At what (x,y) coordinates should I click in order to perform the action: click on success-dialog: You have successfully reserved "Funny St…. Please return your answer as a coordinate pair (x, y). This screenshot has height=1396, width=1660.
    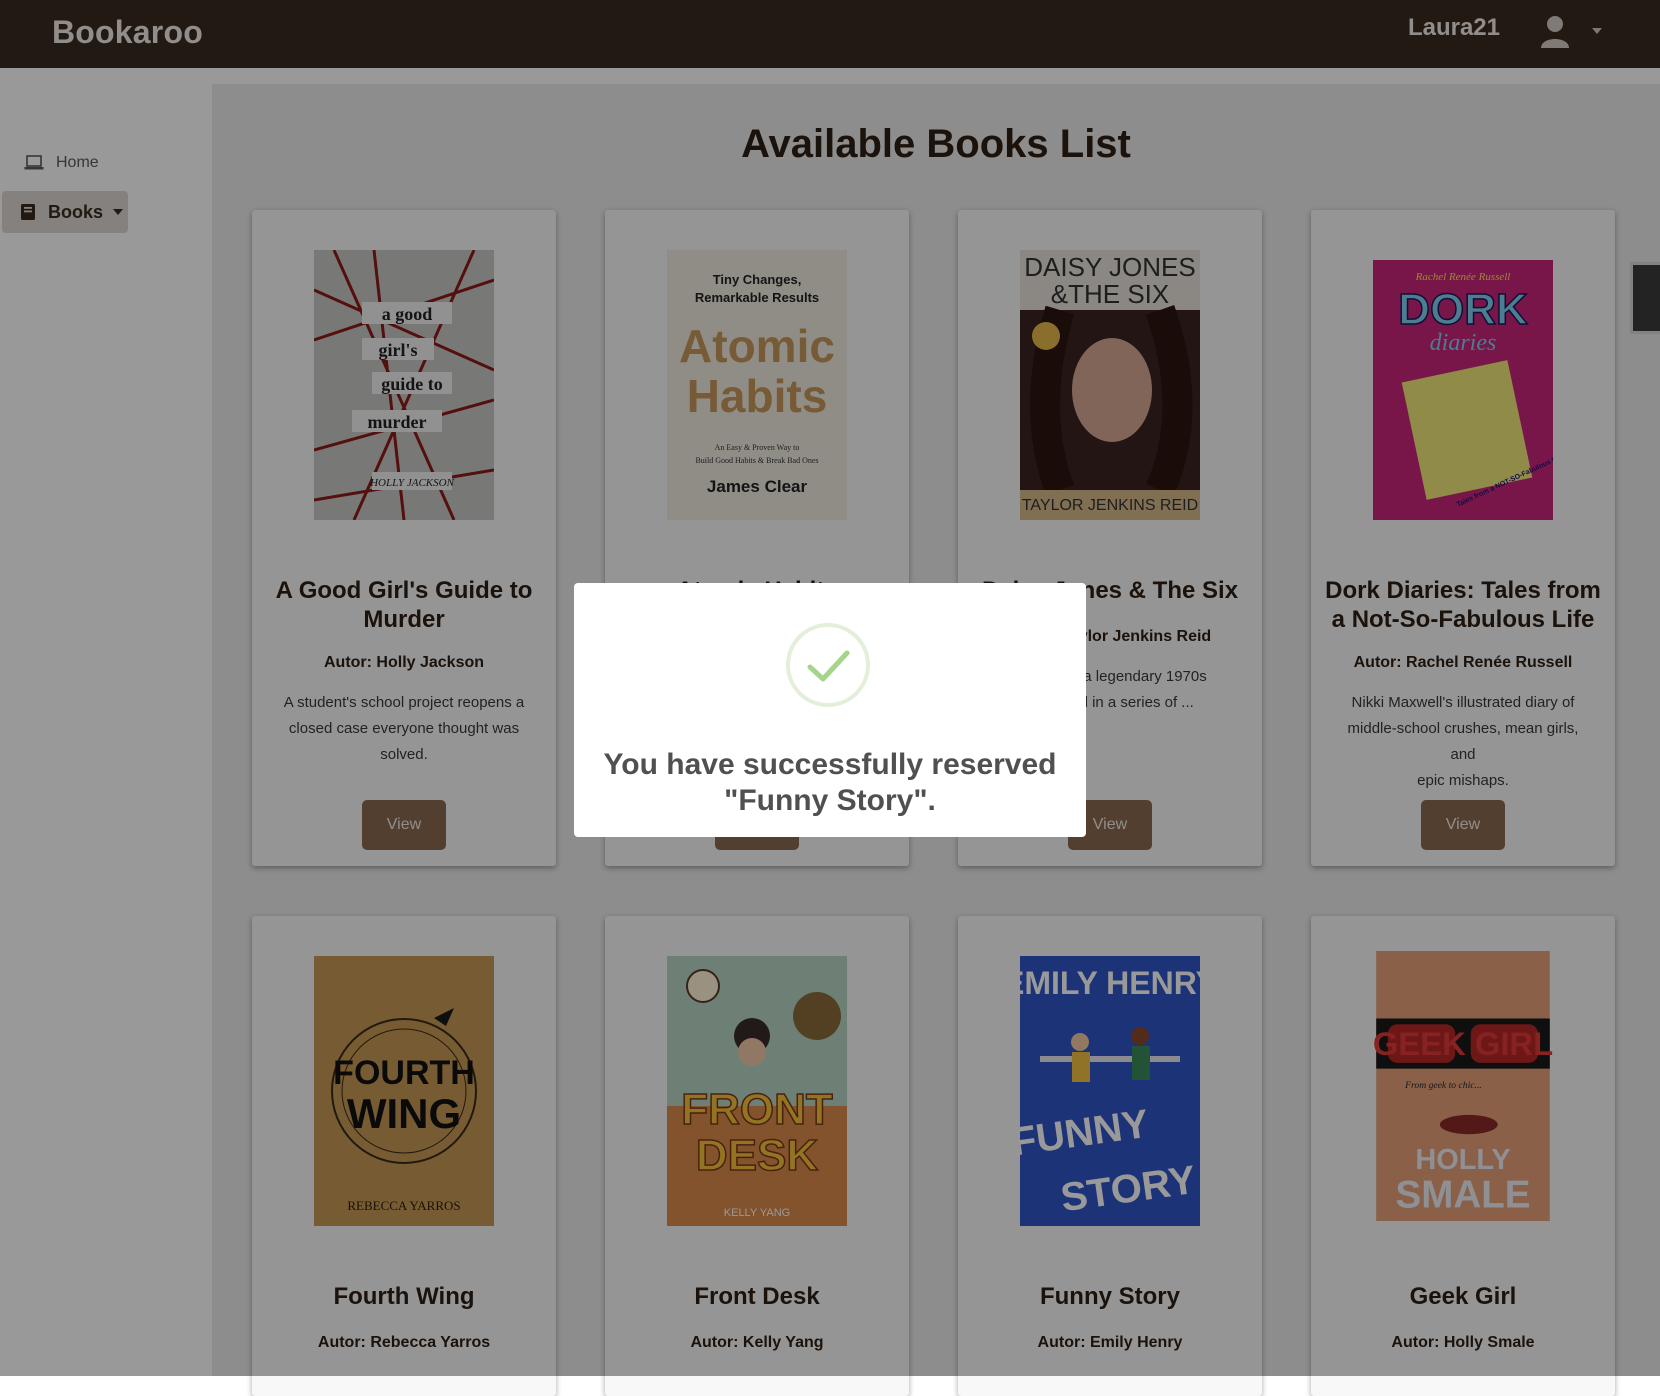
    Looking at the image, I should click on (830, 710).